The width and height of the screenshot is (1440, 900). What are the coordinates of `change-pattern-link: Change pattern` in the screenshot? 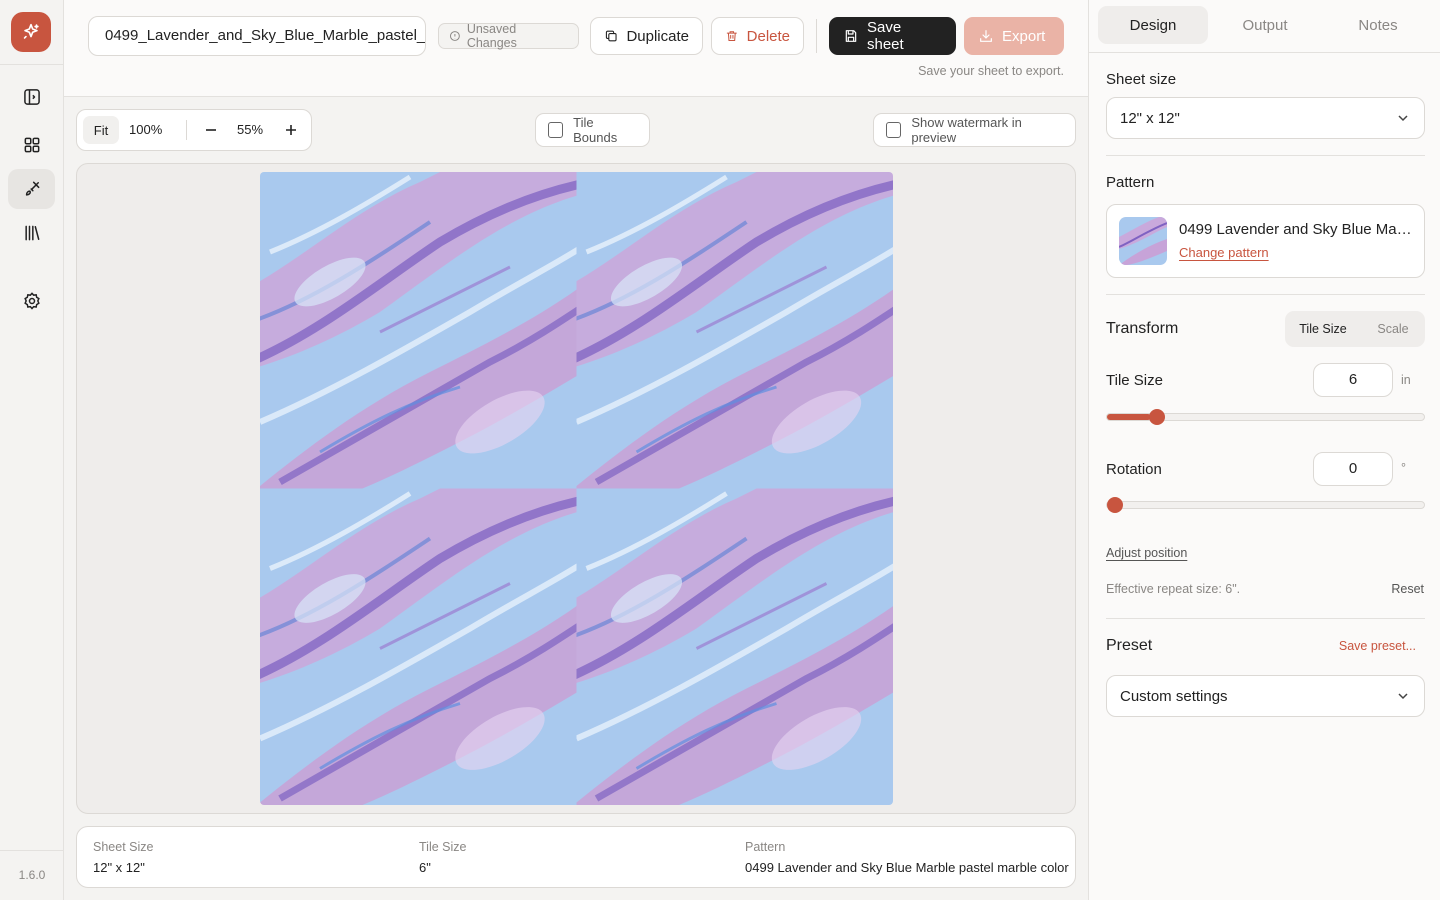 It's located at (1224, 252).